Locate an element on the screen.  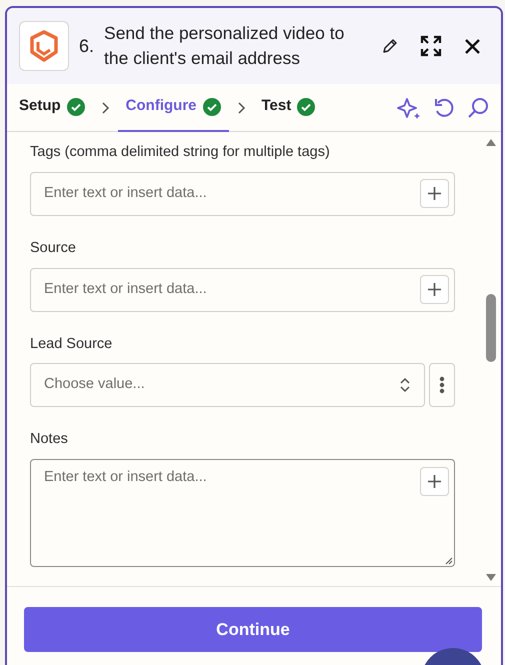
chevron-up-down-icon is located at coordinates (405, 385).